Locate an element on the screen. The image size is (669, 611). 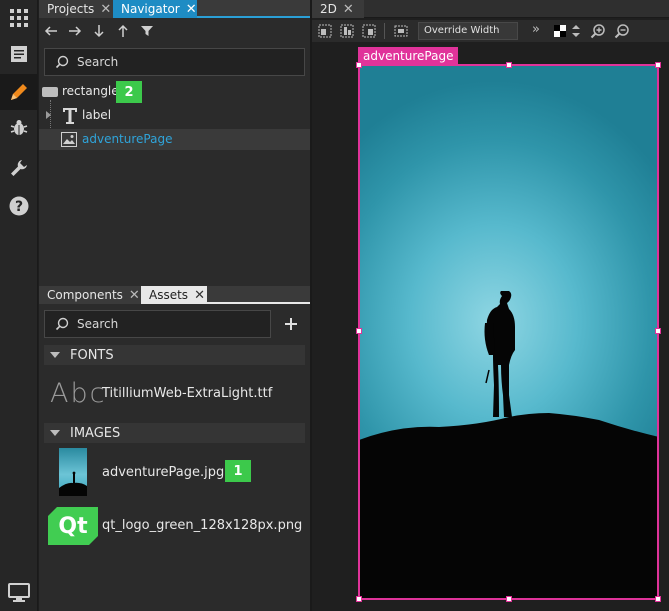
align-bottom-icon is located at coordinates (347, 31).